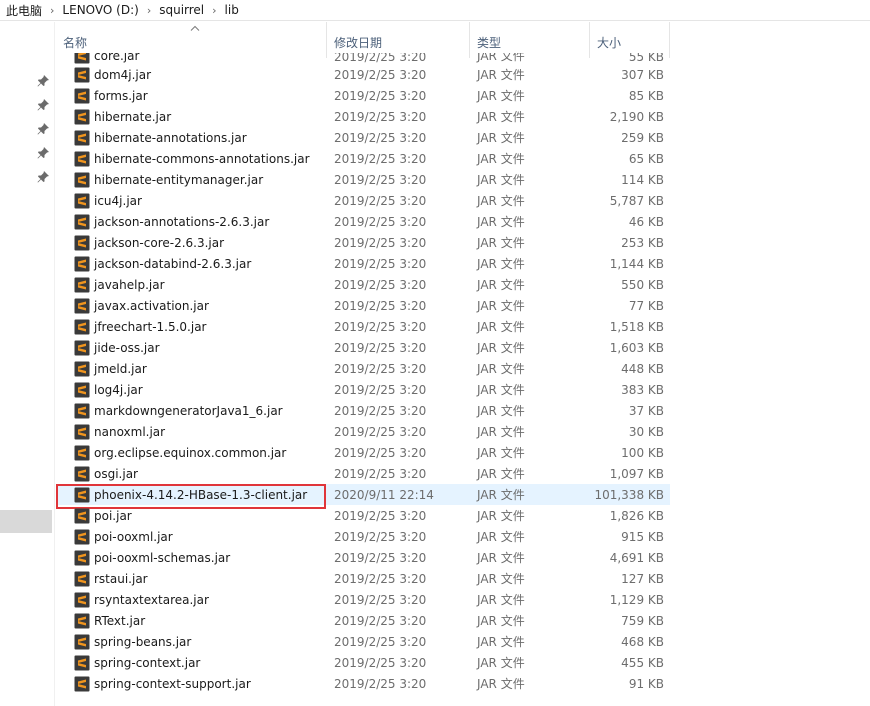 This screenshot has height=706, width=870. What do you see at coordinates (358, 43) in the screenshot?
I see `column-header-date-label: 修改日期` at bounding box center [358, 43].